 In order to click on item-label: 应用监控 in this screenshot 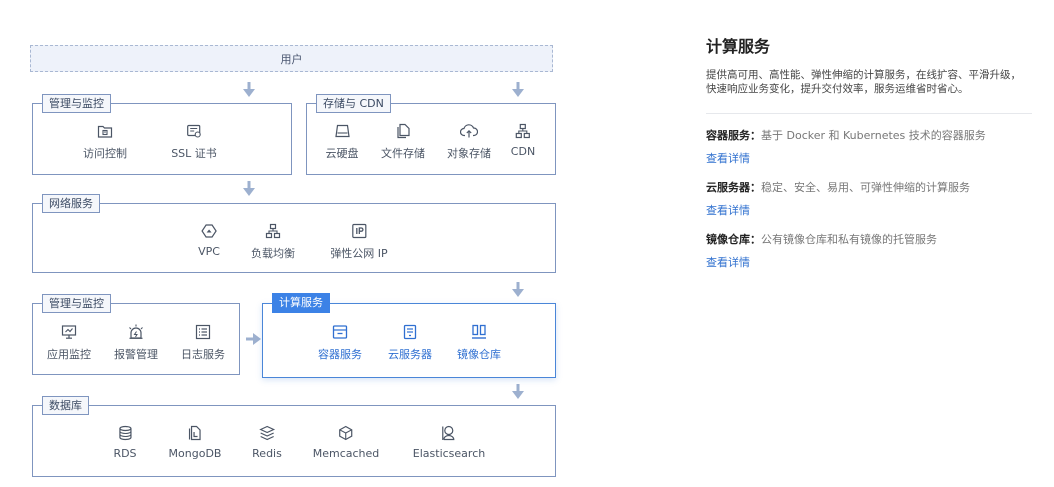, I will do `click(69, 354)`.